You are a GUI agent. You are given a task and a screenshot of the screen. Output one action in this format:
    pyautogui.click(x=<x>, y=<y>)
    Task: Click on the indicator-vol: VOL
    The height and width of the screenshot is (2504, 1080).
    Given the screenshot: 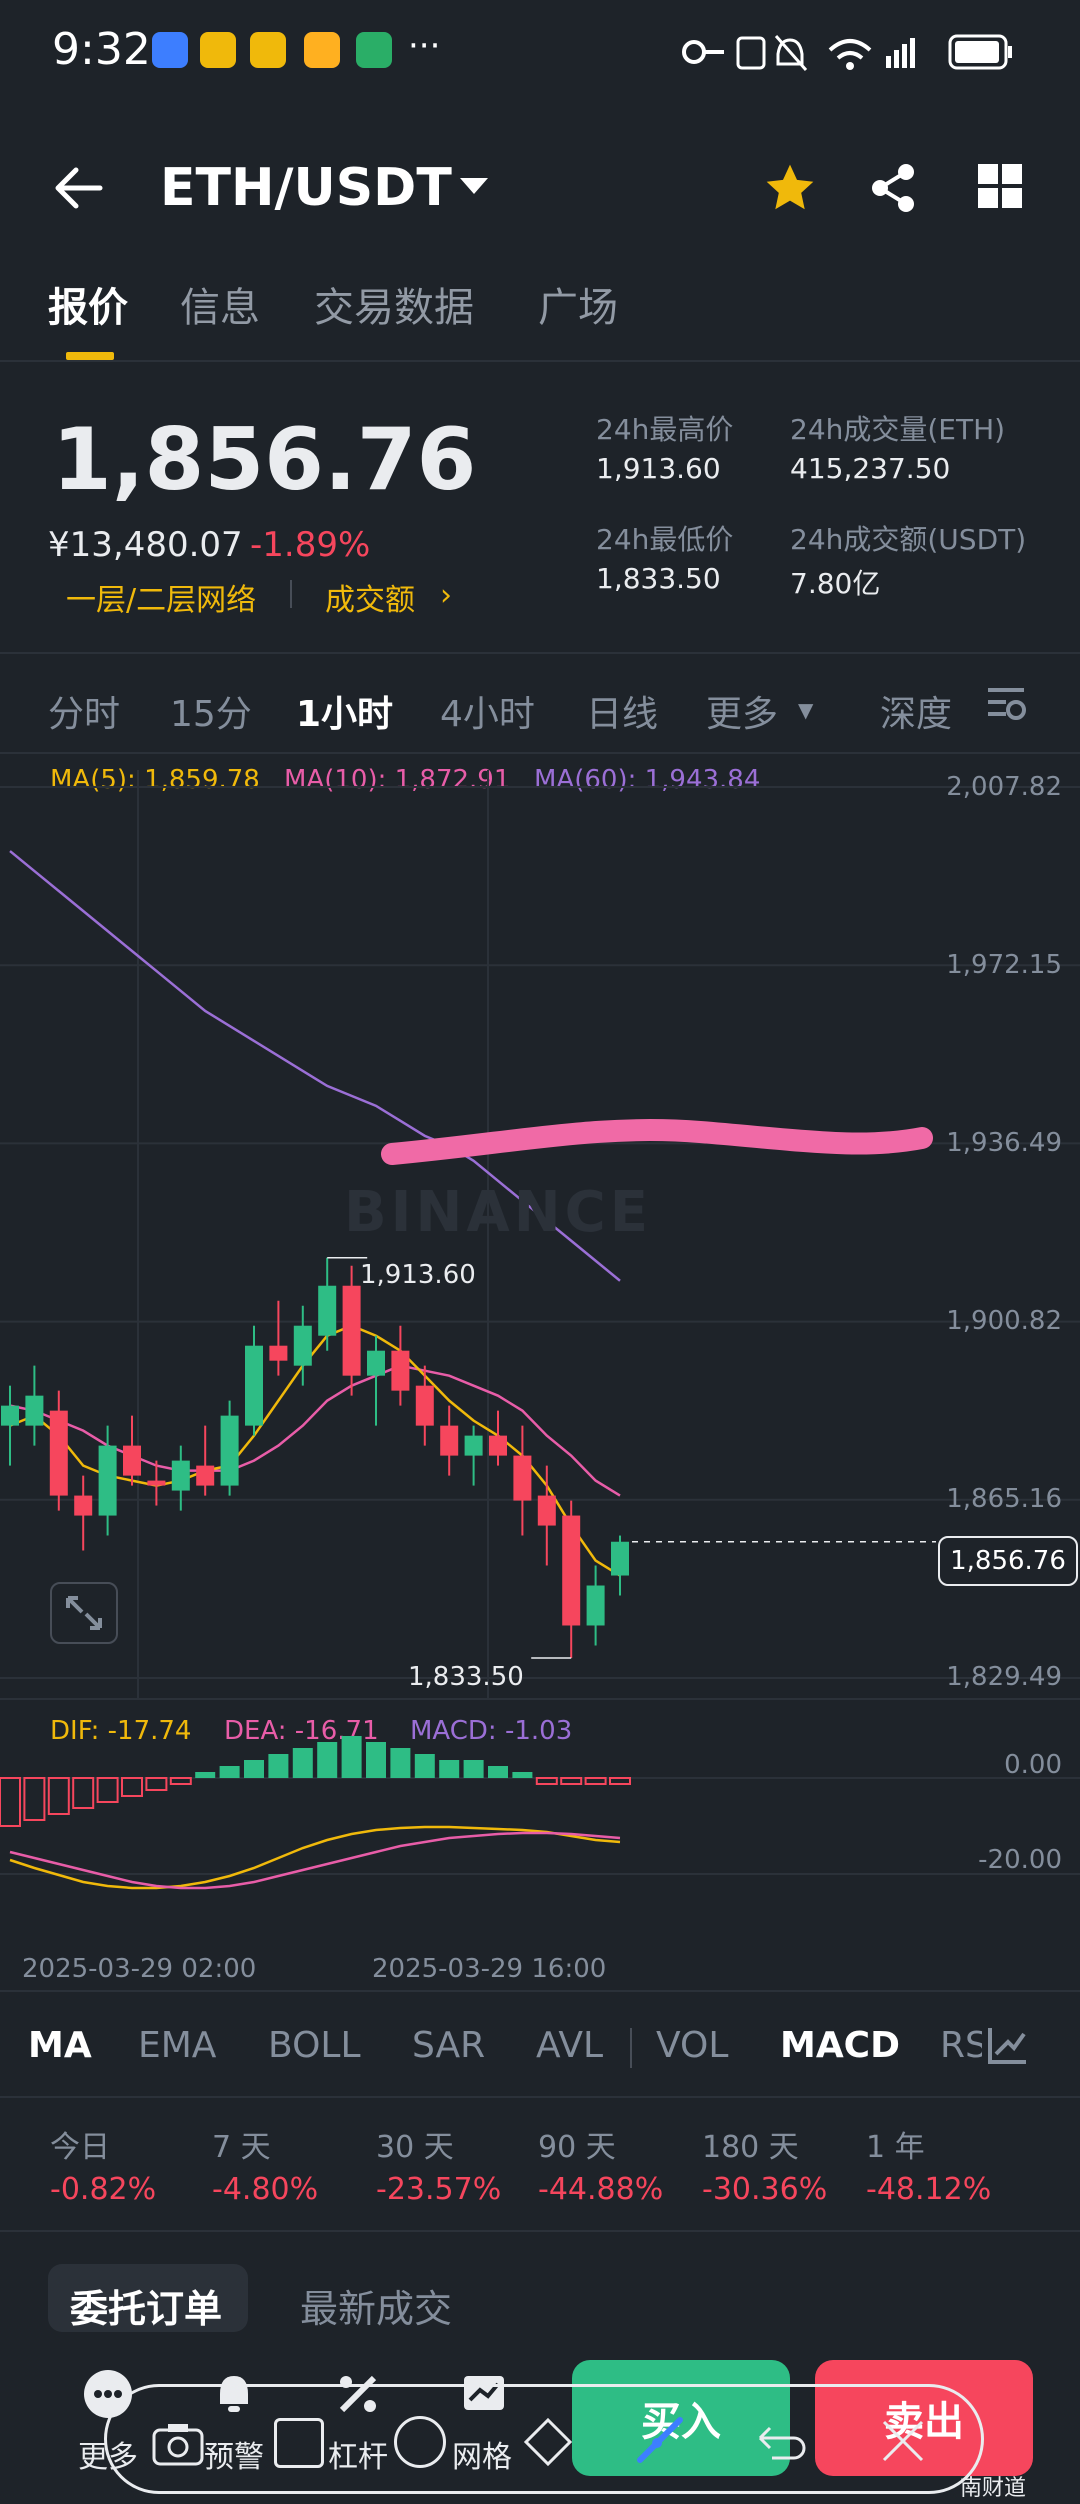 What is the action you would take?
    pyautogui.click(x=692, y=2045)
    